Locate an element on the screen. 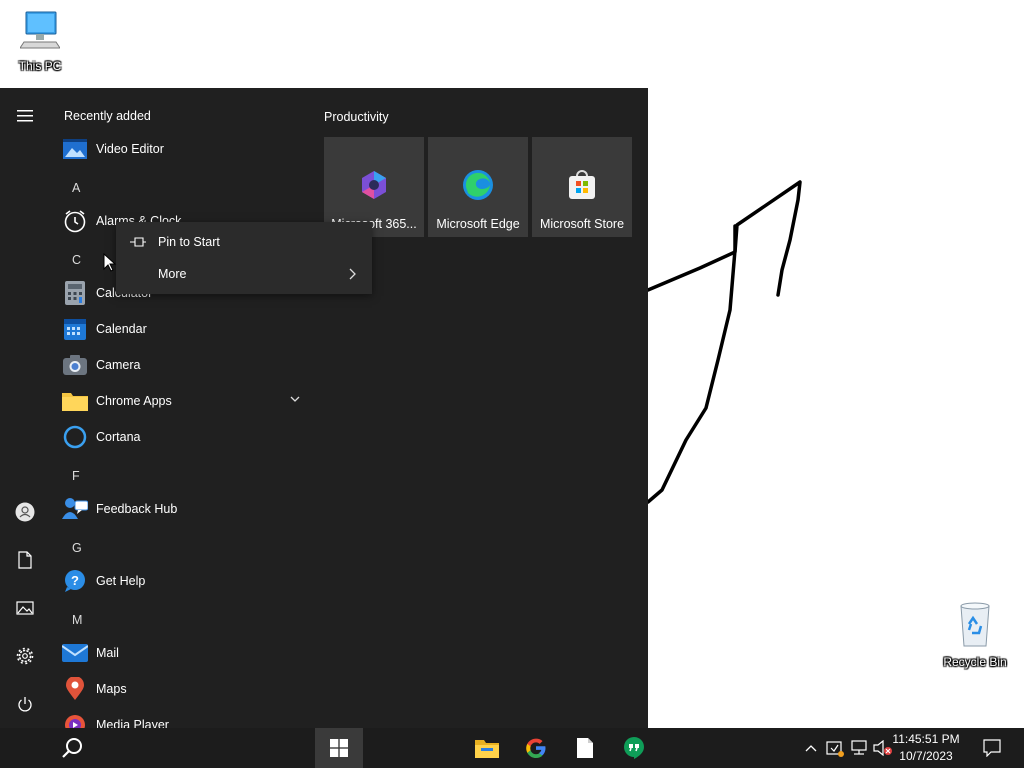 The image size is (1024, 768). update-shield-icon is located at coordinates (835, 749).